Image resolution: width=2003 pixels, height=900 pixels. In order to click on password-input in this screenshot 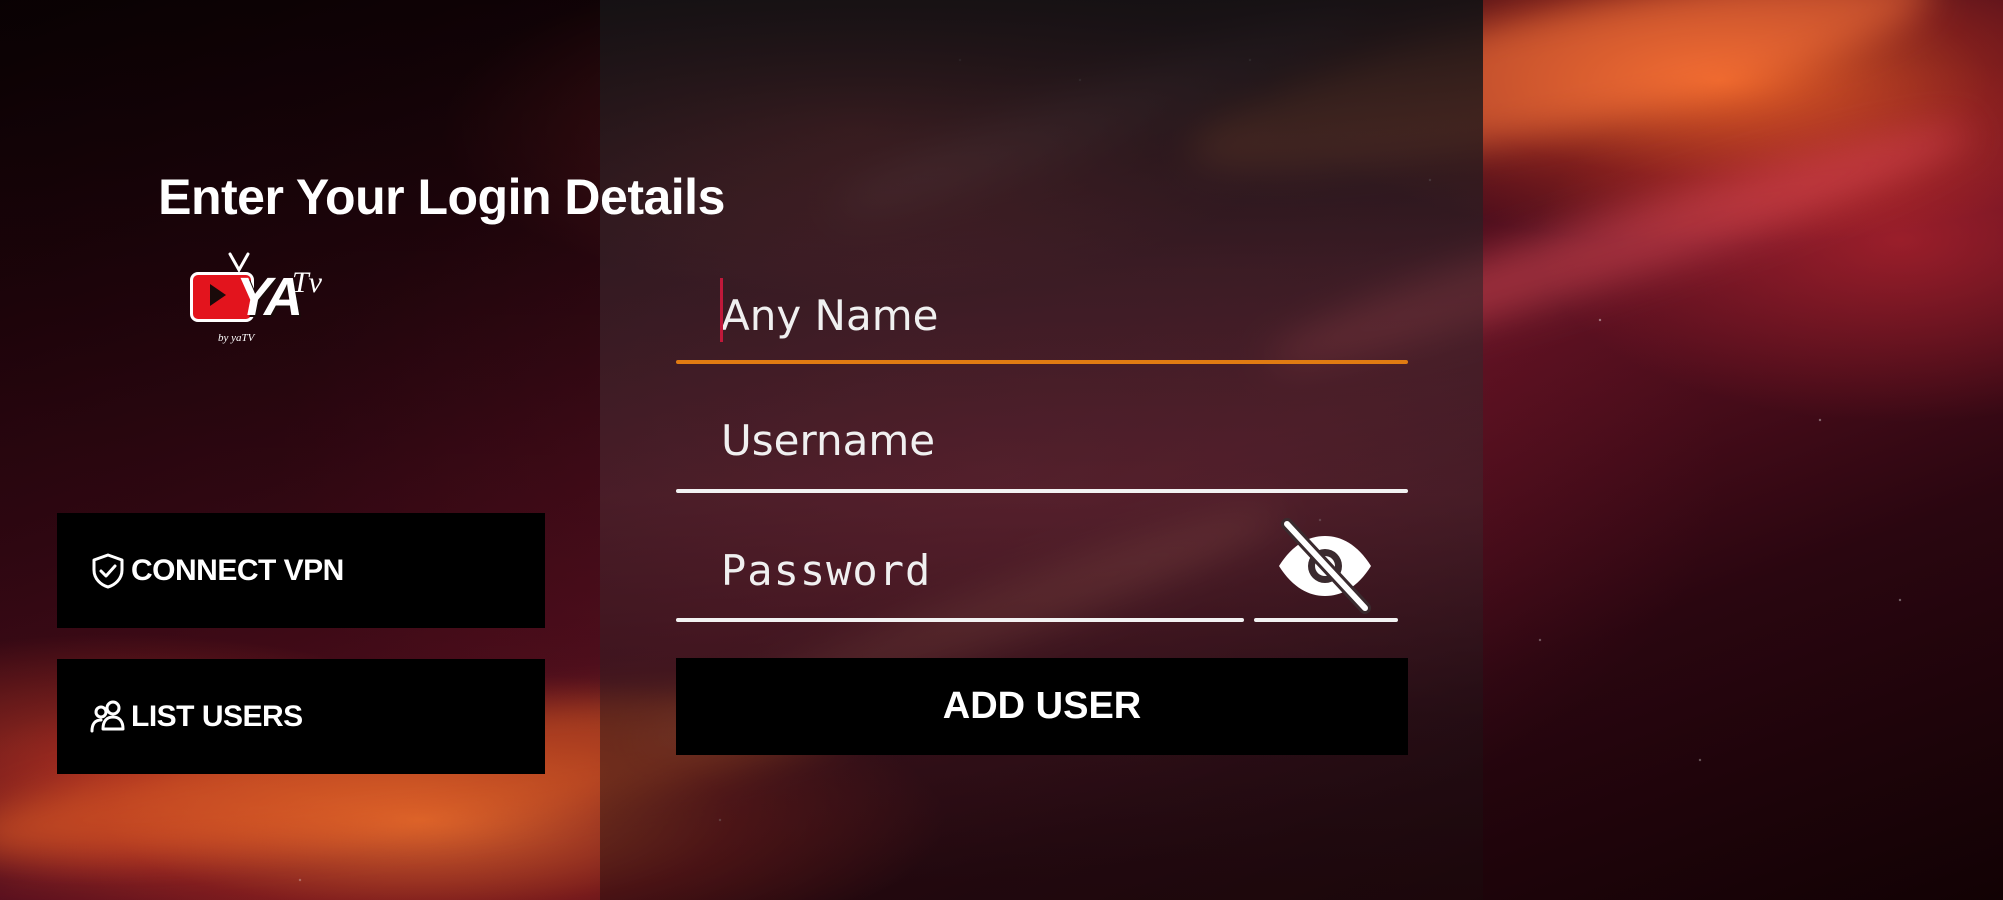, I will do `click(960, 570)`.